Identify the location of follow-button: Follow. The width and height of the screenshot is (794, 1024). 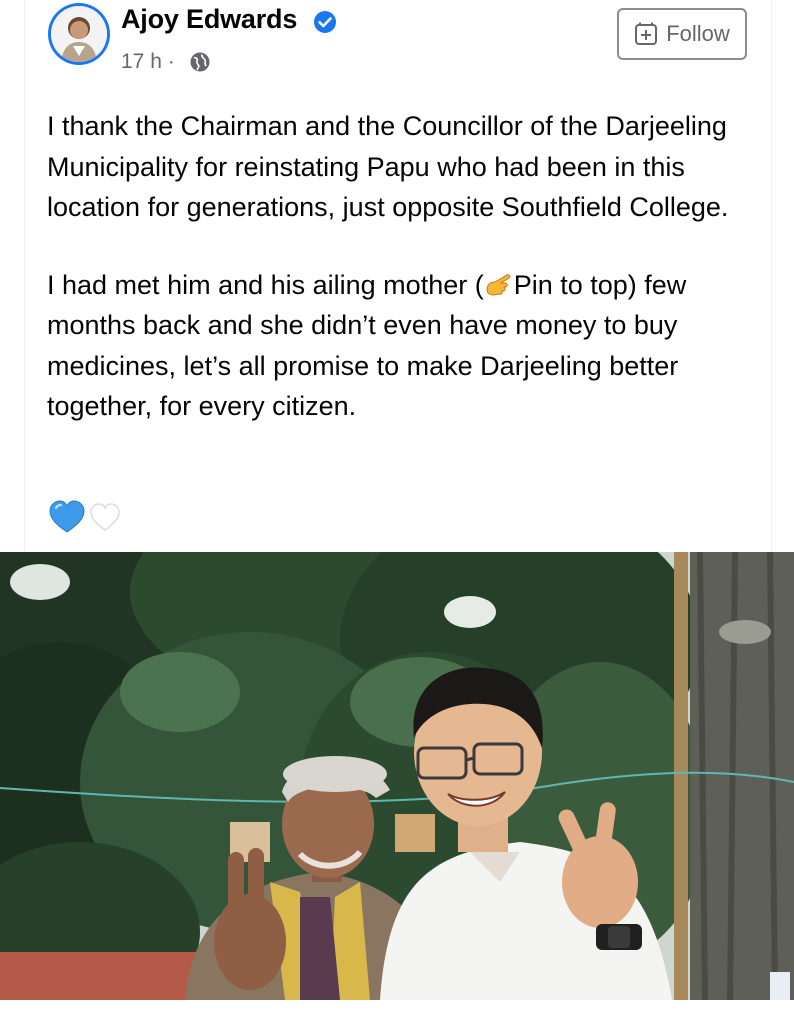
(682, 34).